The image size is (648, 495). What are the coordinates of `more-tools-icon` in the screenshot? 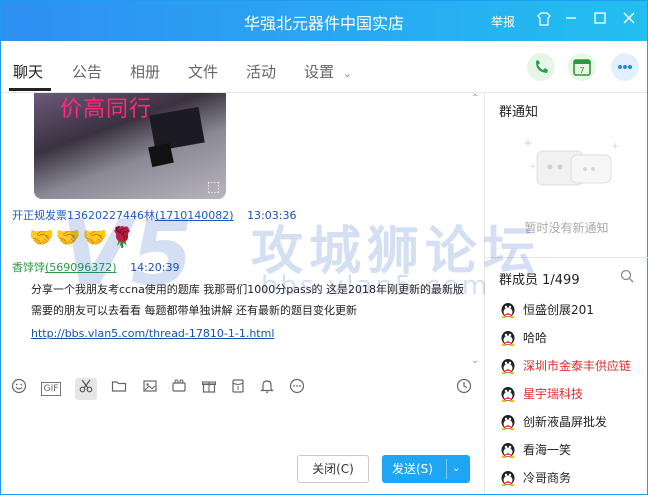 It's located at (297, 389).